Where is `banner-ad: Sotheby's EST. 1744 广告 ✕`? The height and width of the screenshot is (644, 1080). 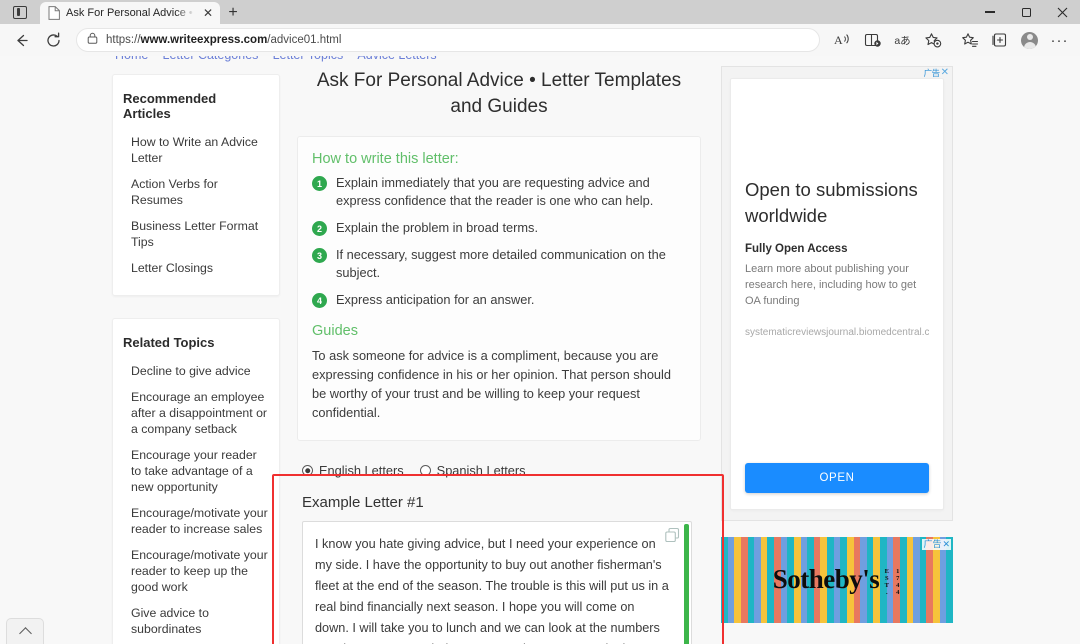 banner-ad: Sotheby's EST. 1744 广告 ✕ is located at coordinates (837, 580).